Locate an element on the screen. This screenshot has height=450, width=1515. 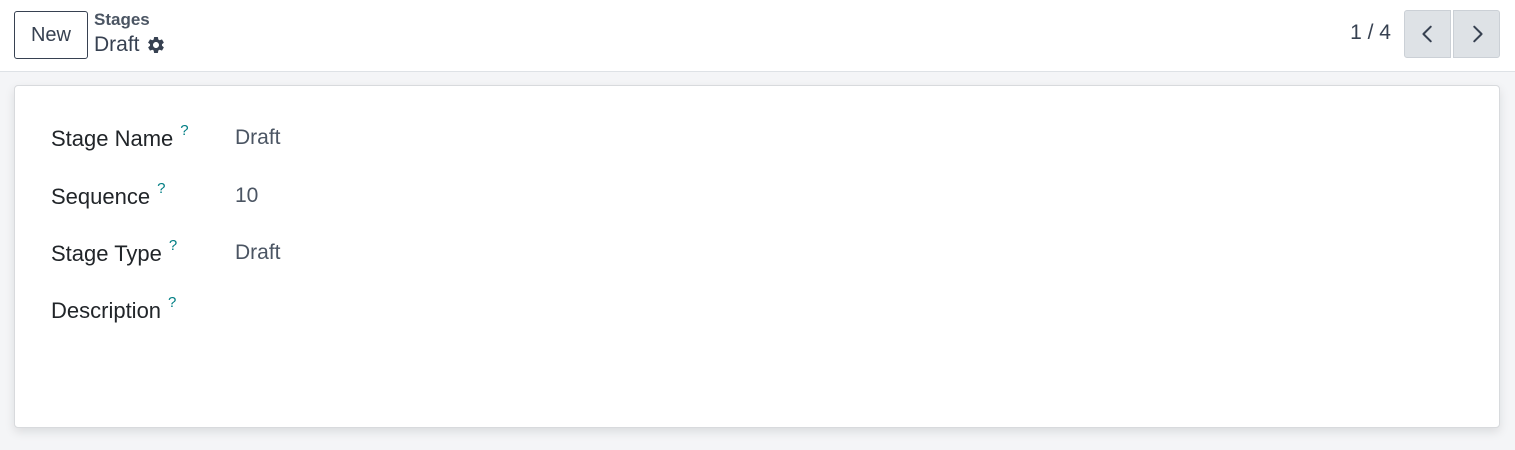
field-row-stage-type: Stage Type ? Draft is located at coordinates (751, 259).